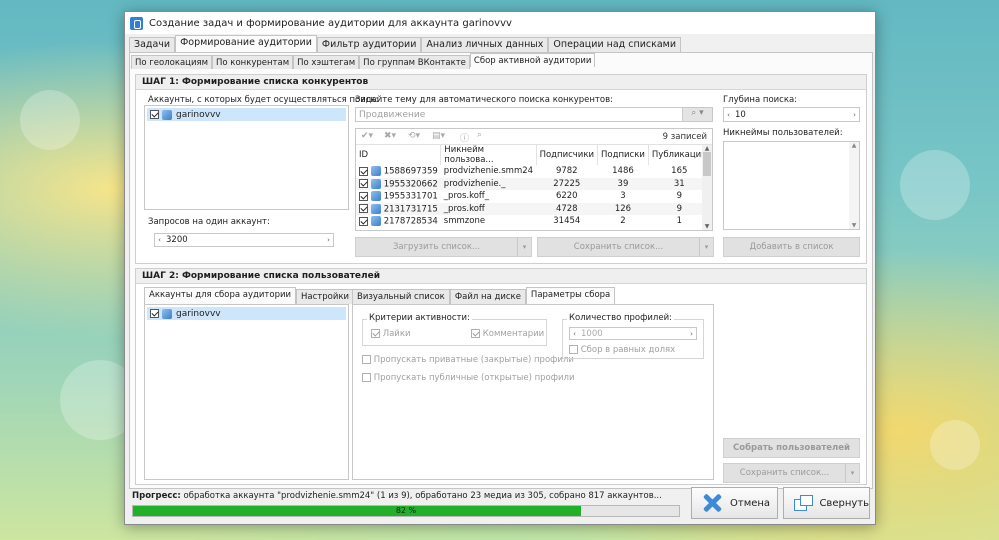  Describe the element at coordinates (534, 114) in the screenshot. I see `topic-input: Продвижение ⌕ ▾` at that location.